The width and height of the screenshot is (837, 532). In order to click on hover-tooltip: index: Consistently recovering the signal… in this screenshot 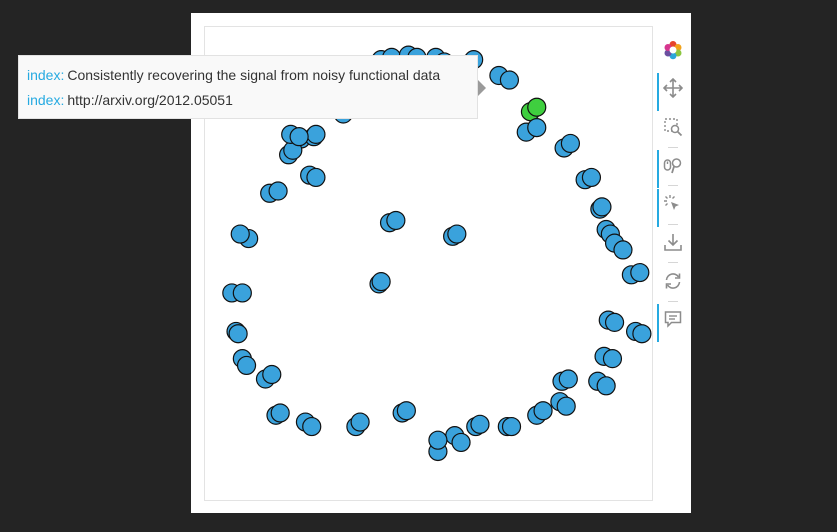, I will do `click(248, 87)`.